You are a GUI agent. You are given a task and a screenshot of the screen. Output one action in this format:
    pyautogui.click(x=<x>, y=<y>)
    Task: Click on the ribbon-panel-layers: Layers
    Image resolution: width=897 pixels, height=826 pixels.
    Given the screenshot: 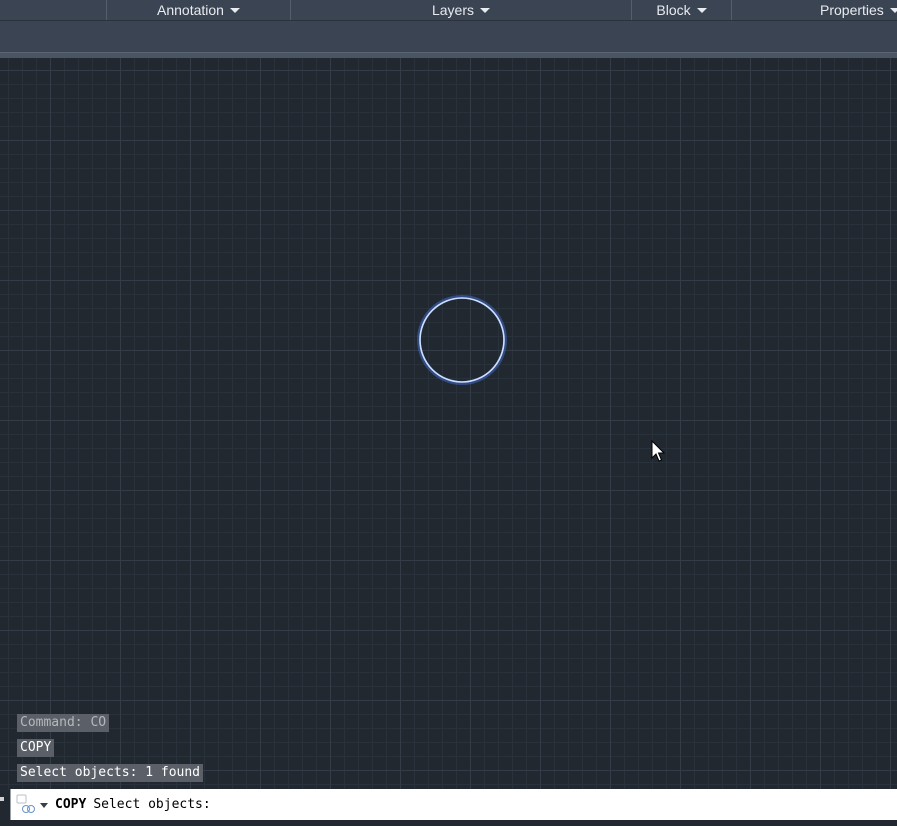 What is the action you would take?
    pyautogui.click(x=461, y=10)
    